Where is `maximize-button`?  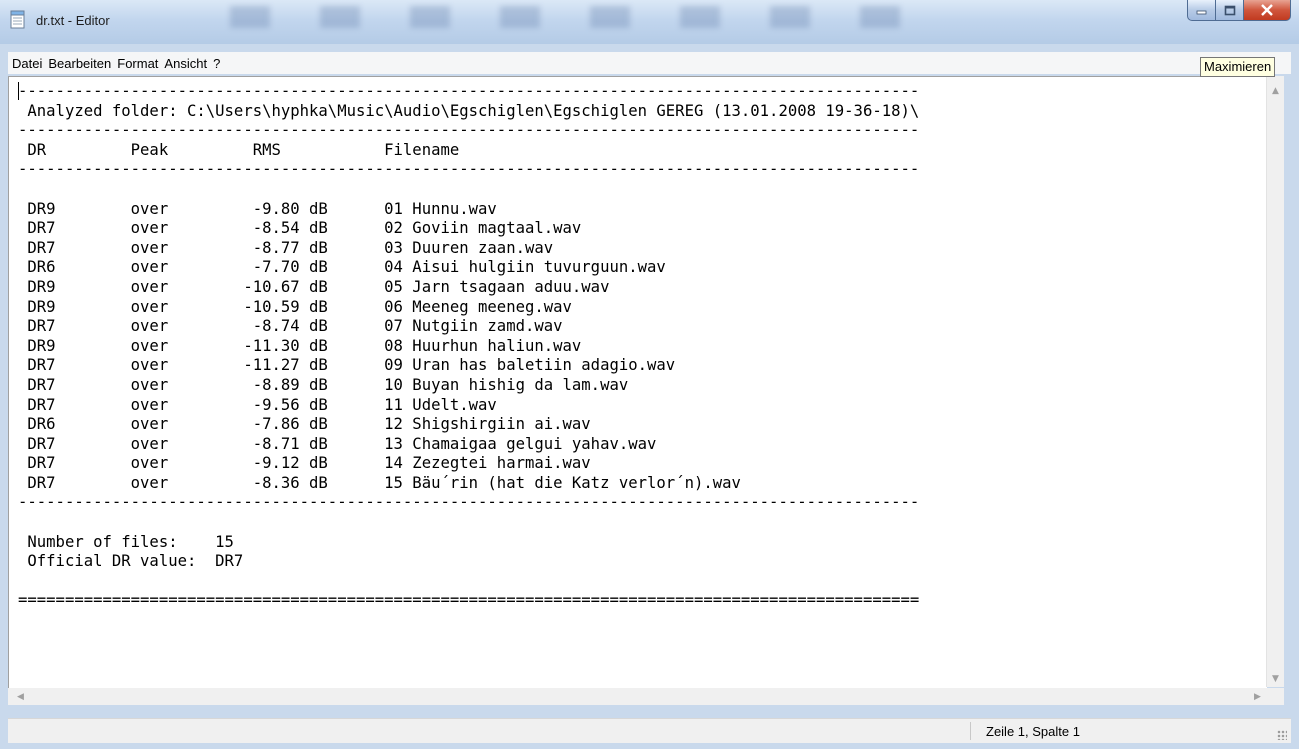 maximize-button is located at coordinates (1230, 10).